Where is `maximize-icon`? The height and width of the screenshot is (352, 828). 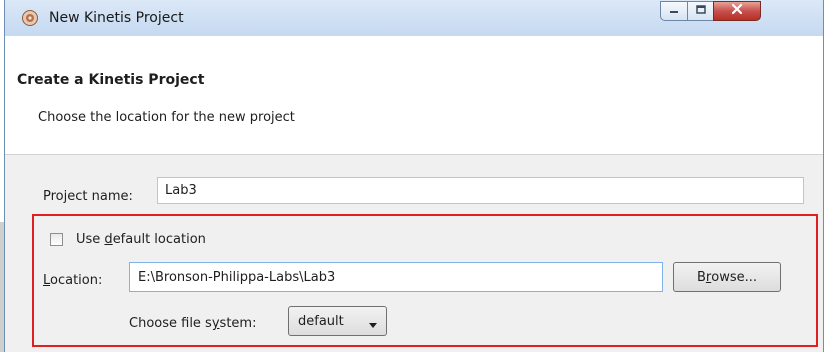
maximize-icon is located at coordinates (701, 11).